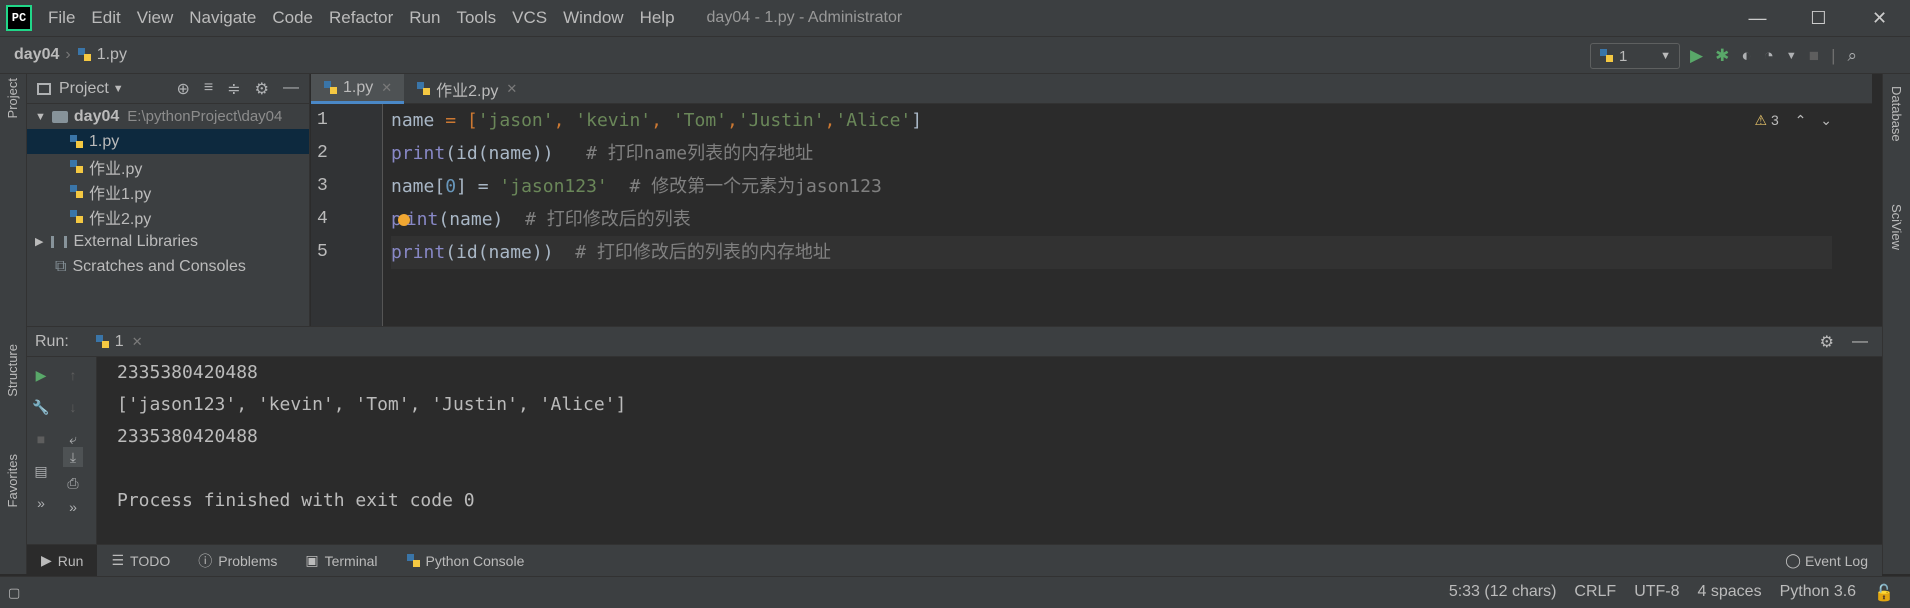 The width and height of the screenshot is (1910, 608). I want to click on tree-file-zuoye: 作业.py, so click(168, 166).